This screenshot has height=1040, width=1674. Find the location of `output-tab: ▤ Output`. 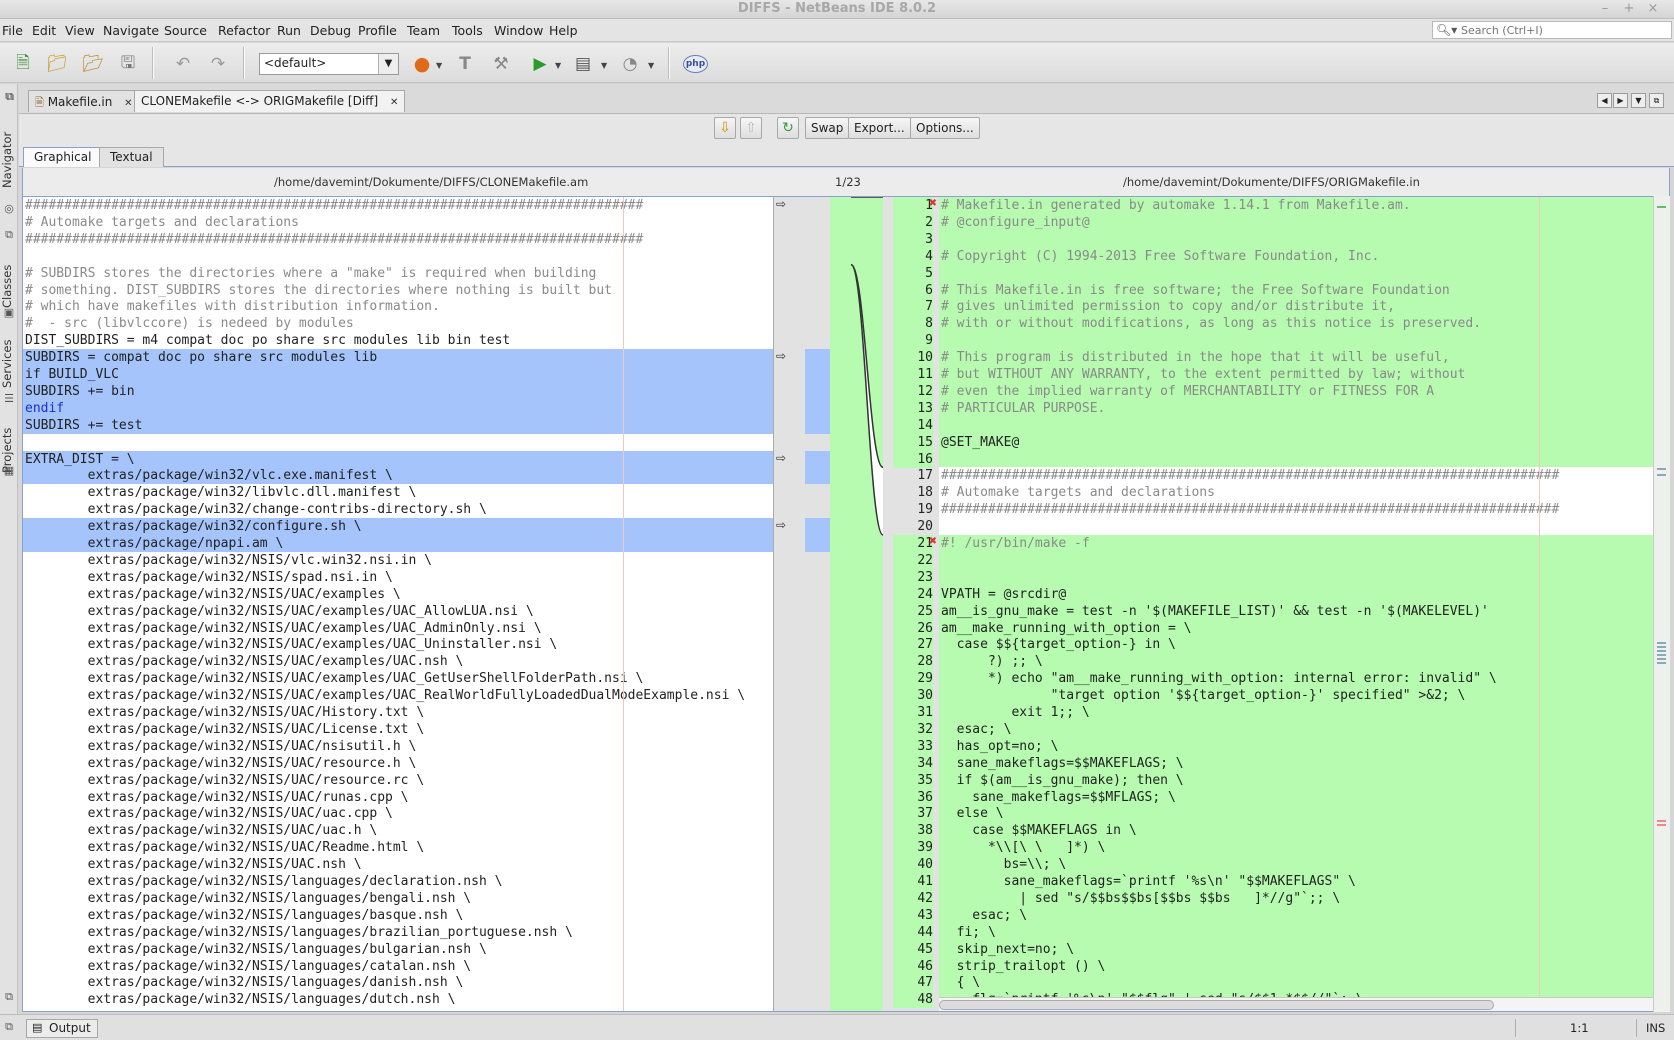

output-tab: ▤ Output is located at coordinates (62, 1028).